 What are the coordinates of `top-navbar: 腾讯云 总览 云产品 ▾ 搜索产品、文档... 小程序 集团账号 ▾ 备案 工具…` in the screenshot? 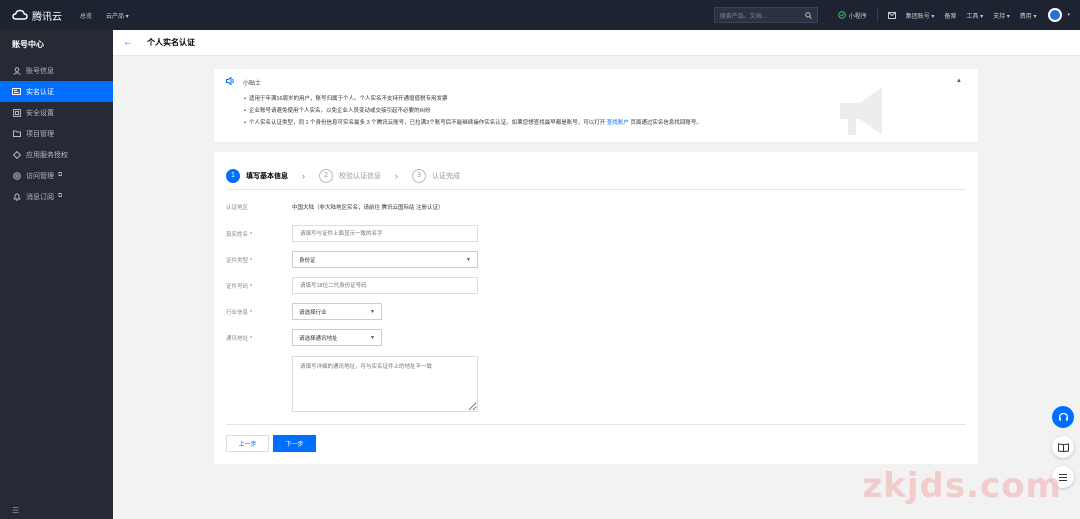 It's located at (540, 15).